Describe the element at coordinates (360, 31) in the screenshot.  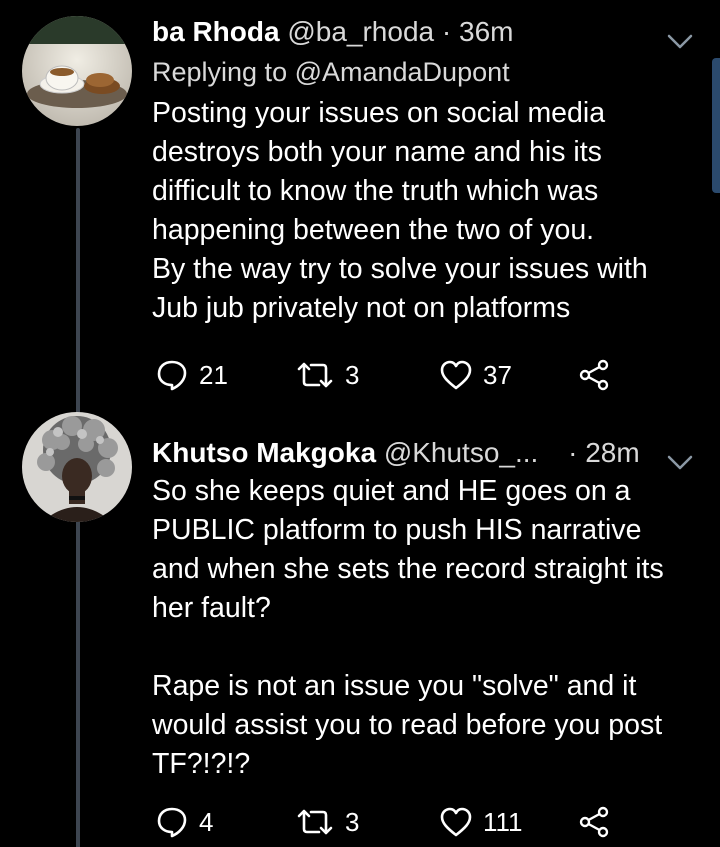
I see `user-handle: @ba_rhoda` at that location.